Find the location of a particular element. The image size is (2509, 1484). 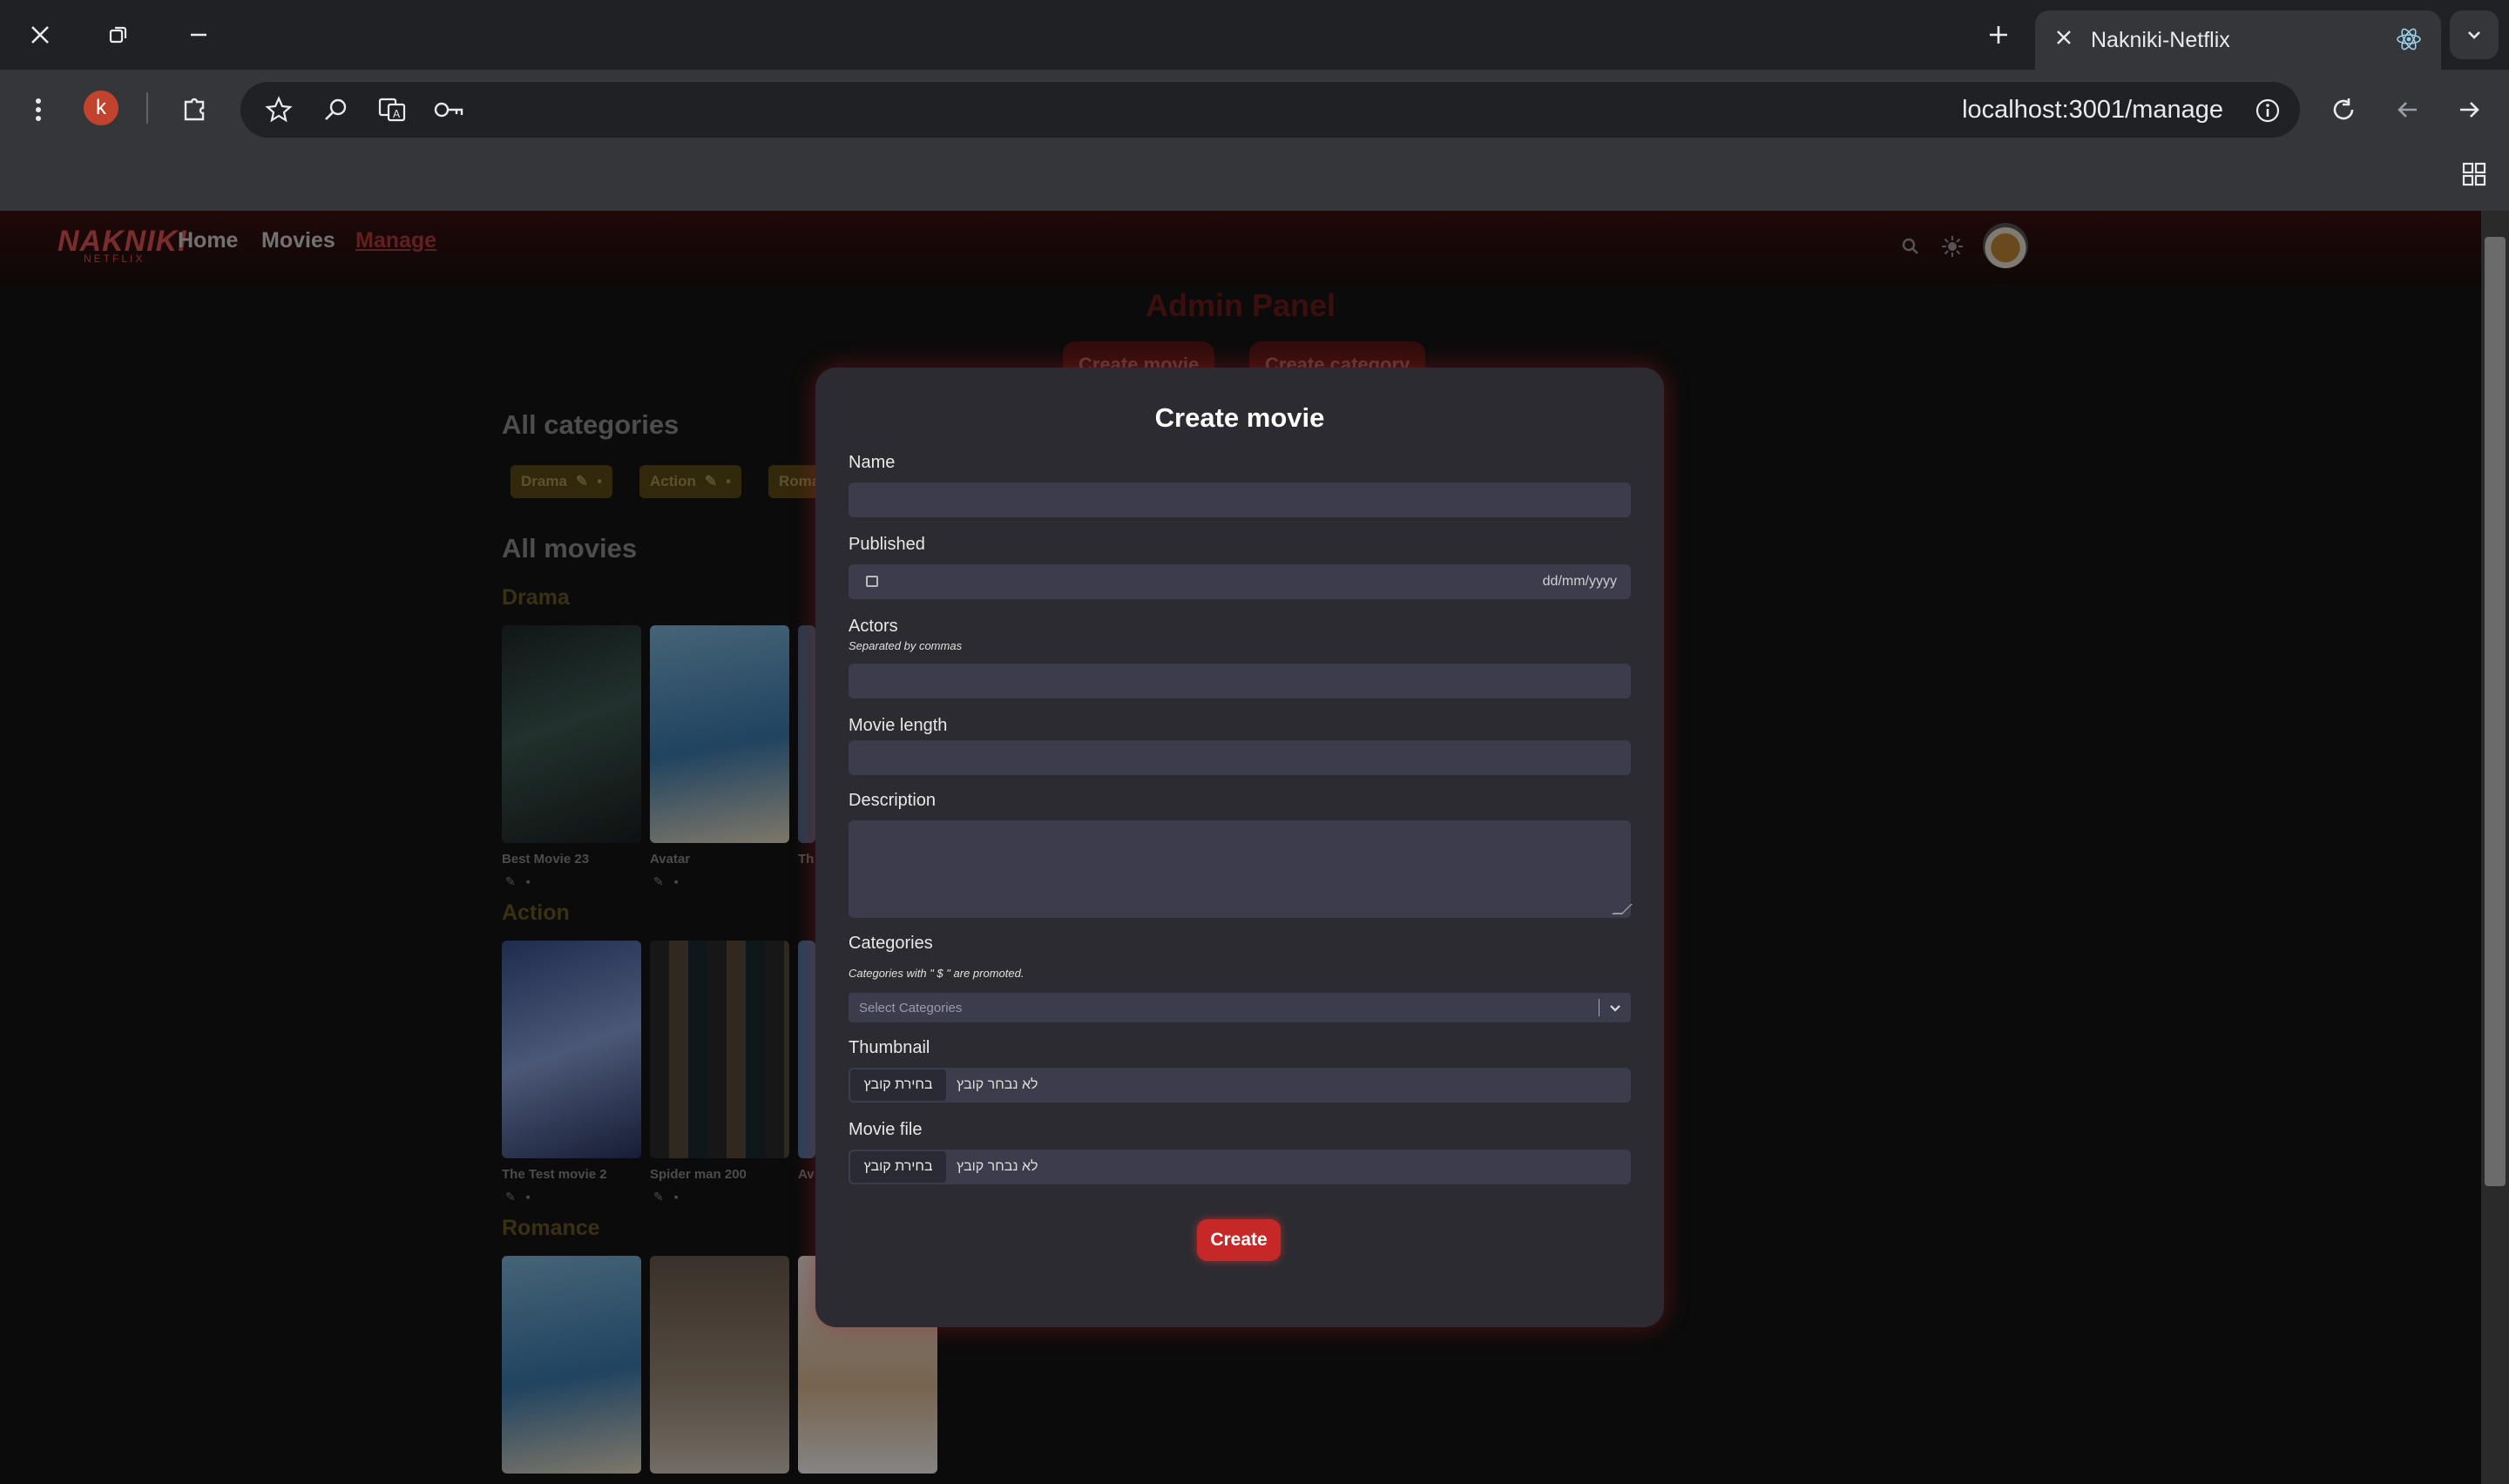

forward-button is located at coordinates (2469, 109).